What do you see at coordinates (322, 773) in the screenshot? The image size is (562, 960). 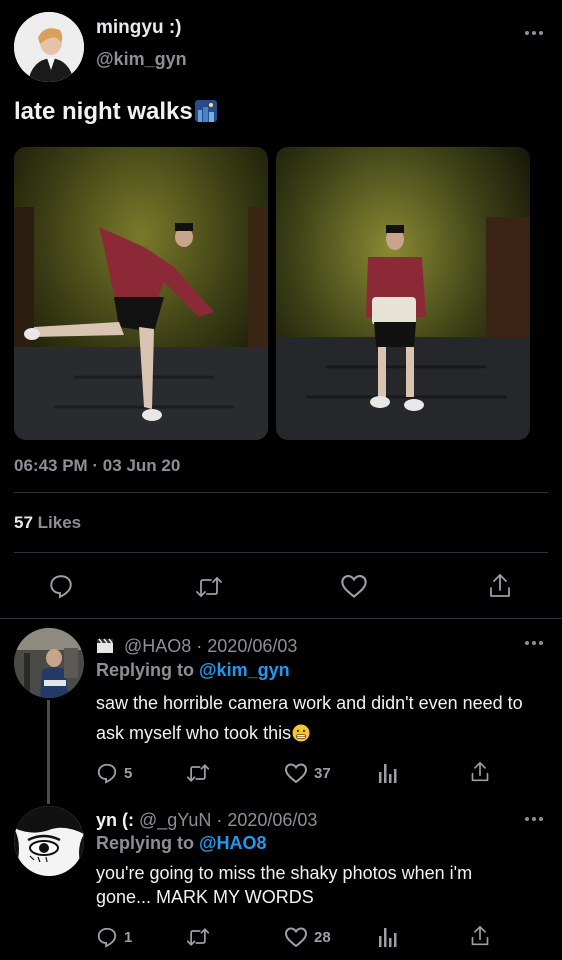 I see `like-count: 37` at bounding box center [322, 773].